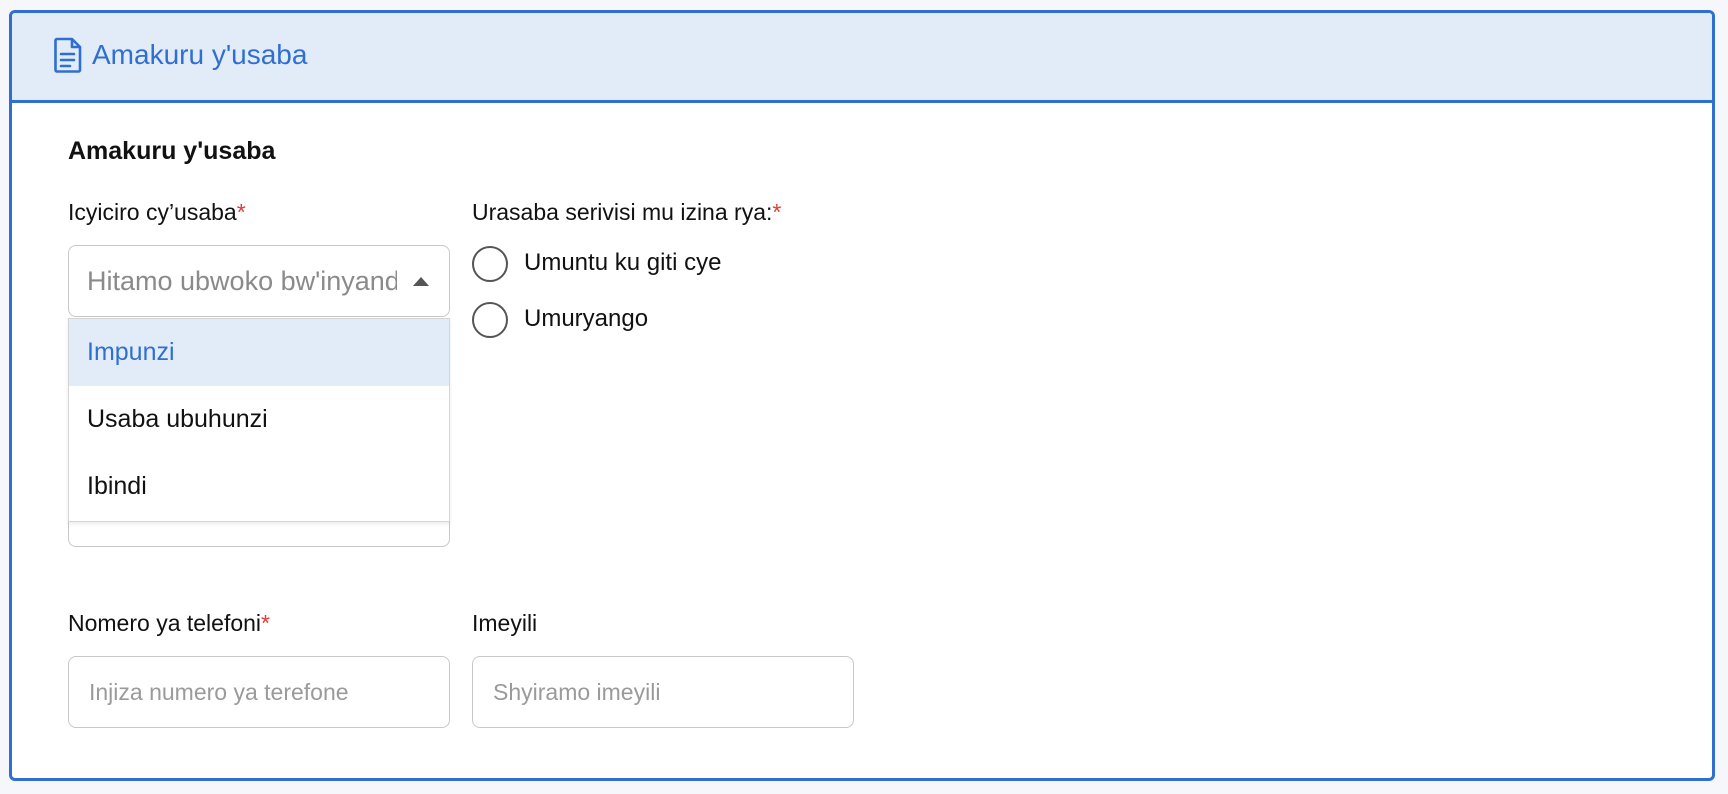 The height and width of the screenshot is (794, 1728). I want to click on category-select: Hitamo ubwoko bw'inyandiko, so click(259, 281).